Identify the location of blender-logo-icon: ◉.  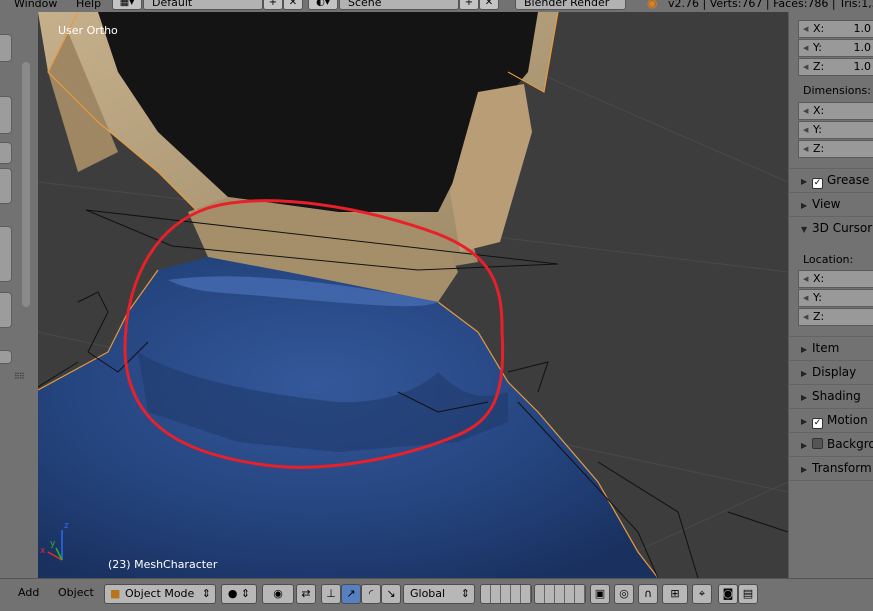
(652, 5).